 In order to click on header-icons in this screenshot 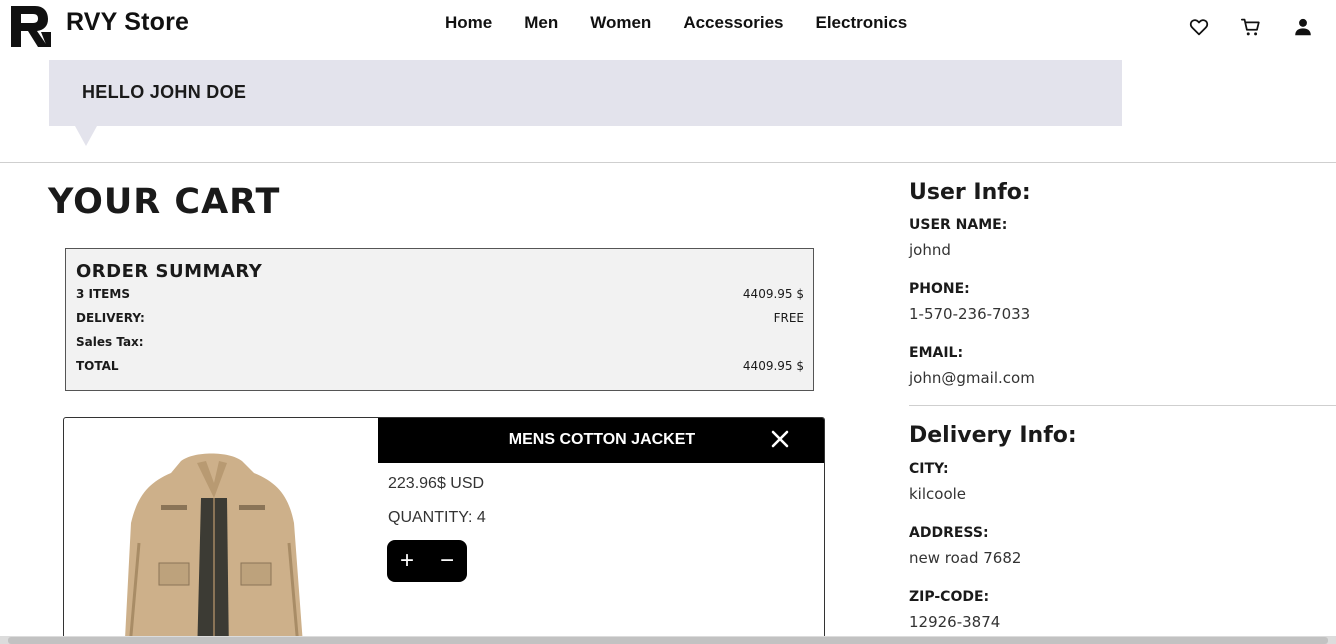, I will do `click(1251, 27)`.